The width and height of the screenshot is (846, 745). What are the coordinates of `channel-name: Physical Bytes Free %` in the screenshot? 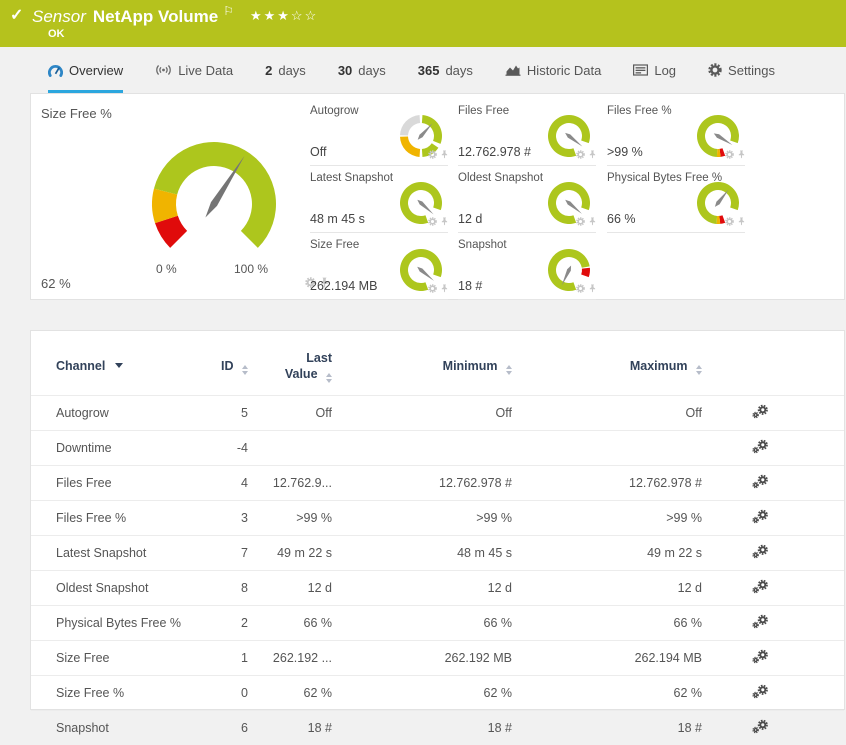 It's located at (113, 622).